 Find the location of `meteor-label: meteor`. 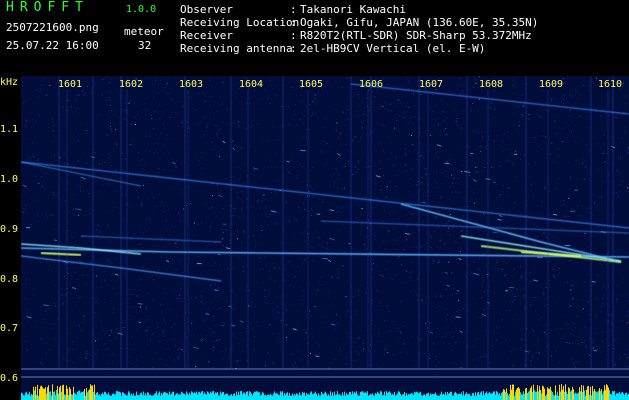

meteor-label: meteor is located at coordinates (144, 31).